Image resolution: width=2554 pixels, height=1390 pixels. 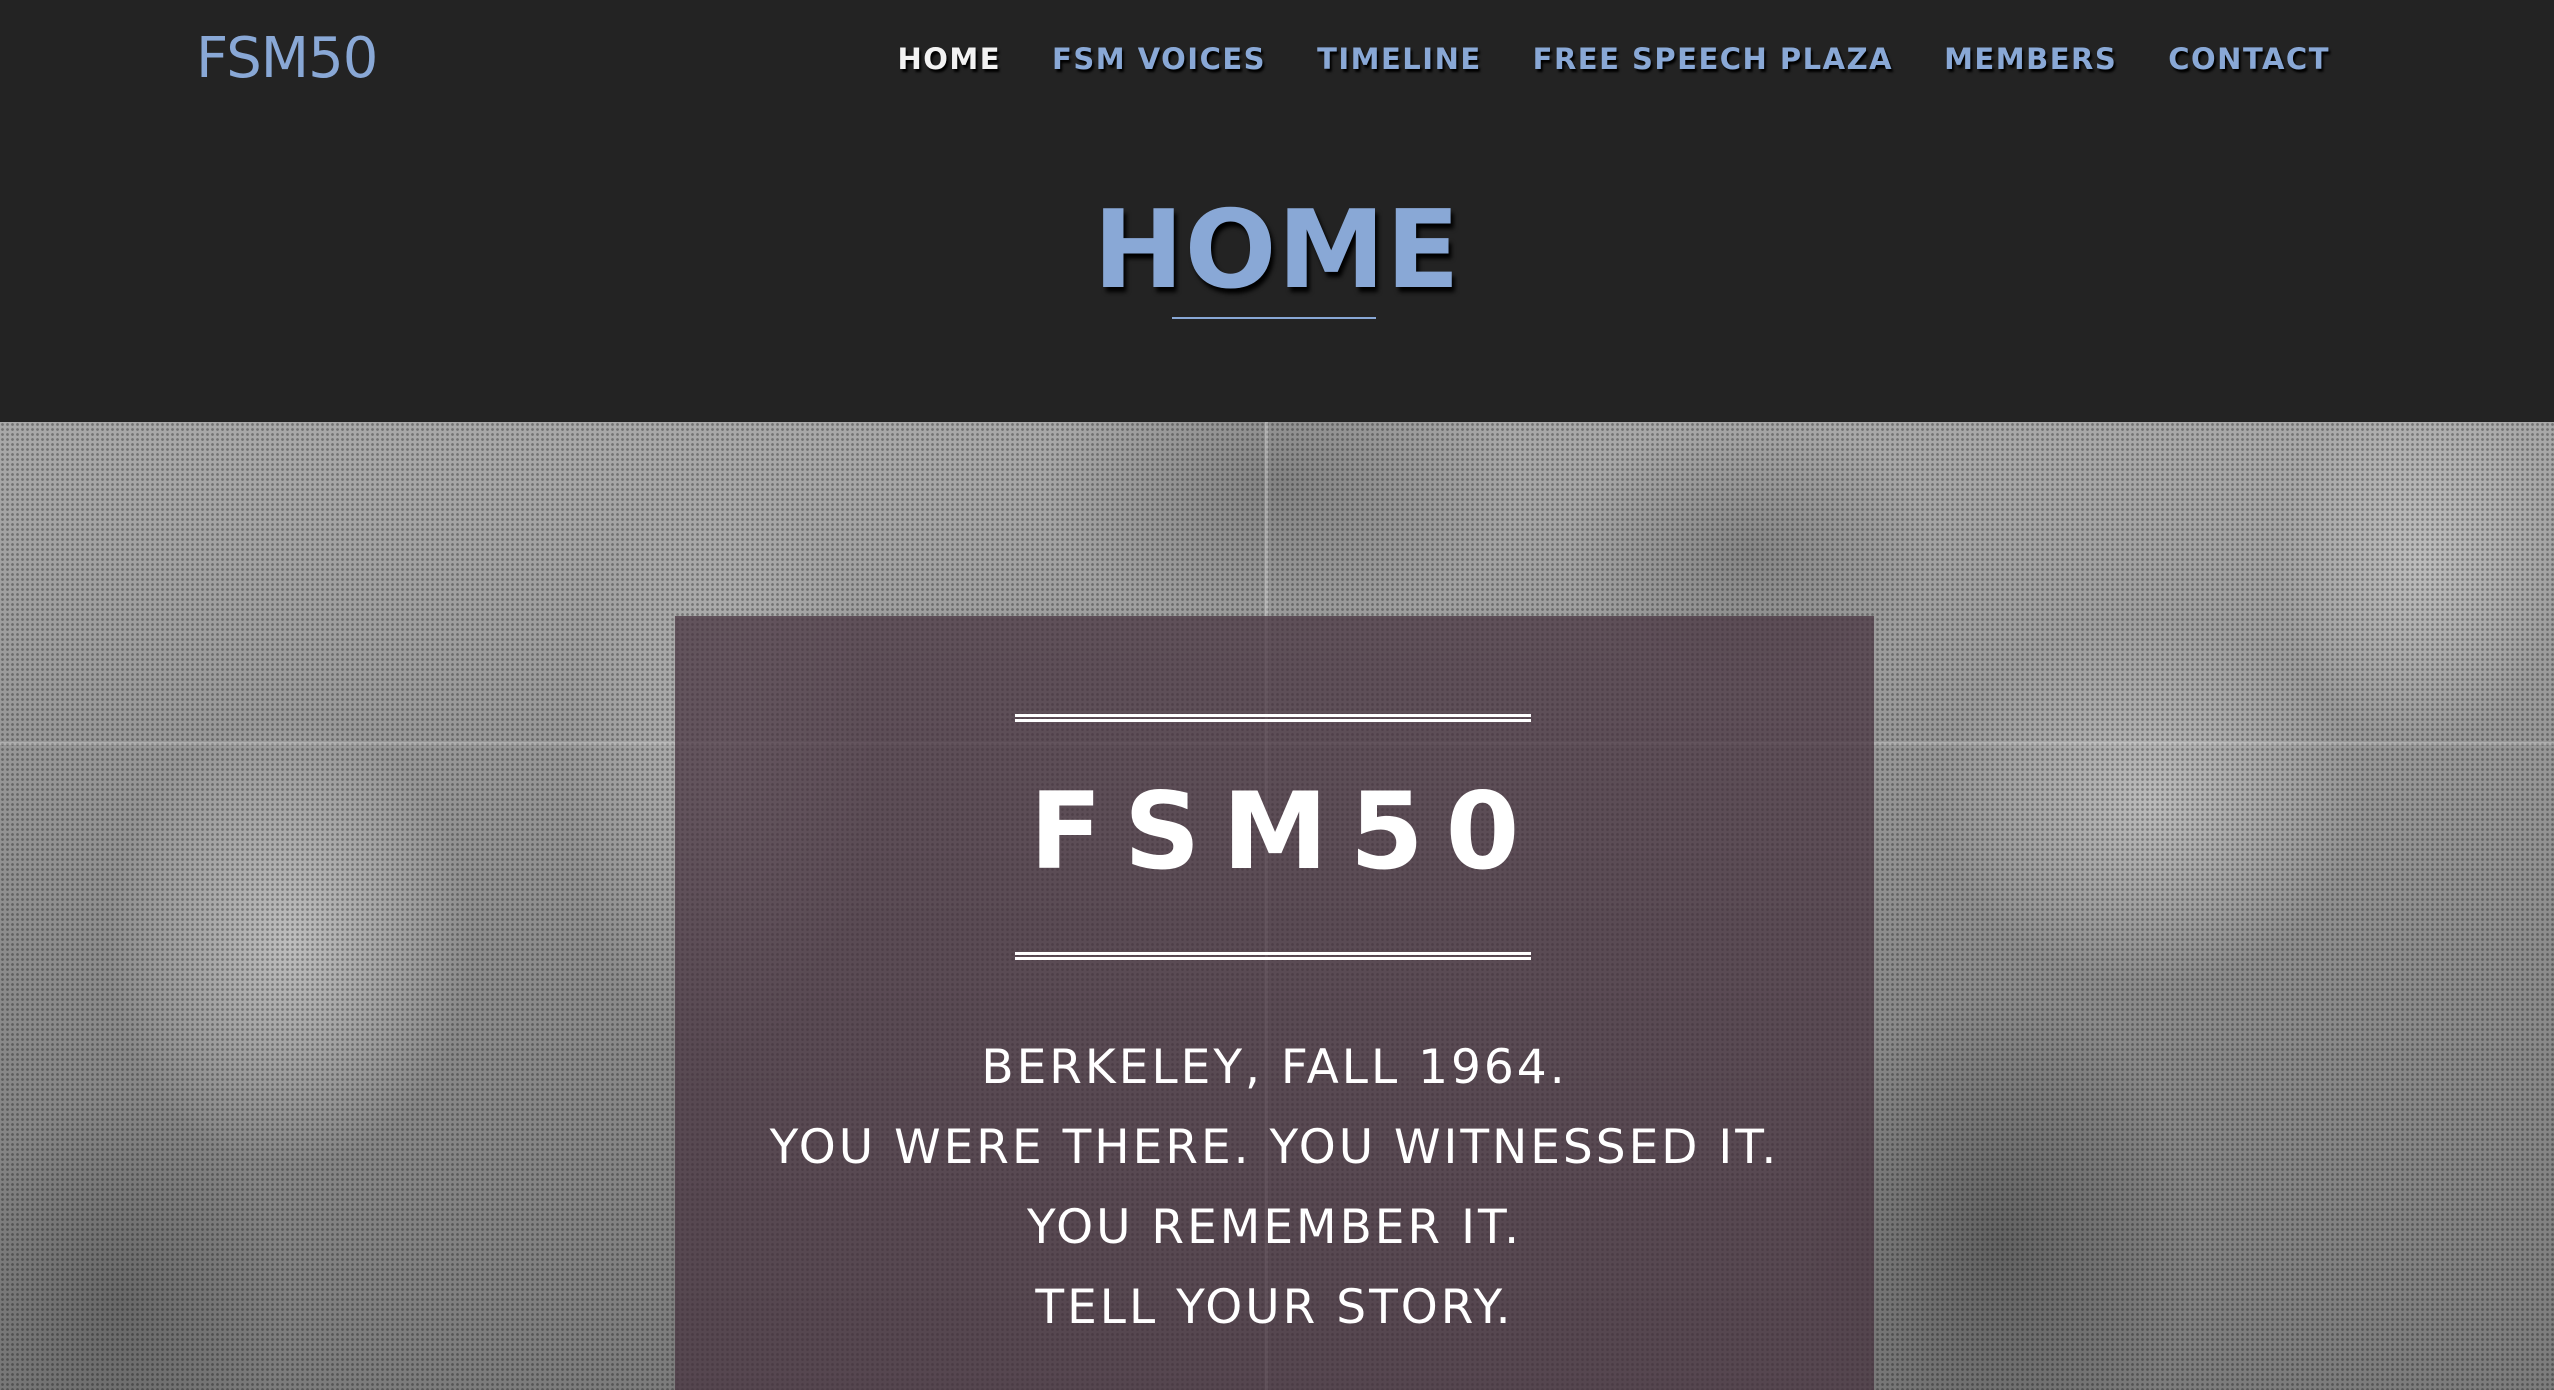 I want to click on hero-rule-bottom, so click(x=1273, y=956).